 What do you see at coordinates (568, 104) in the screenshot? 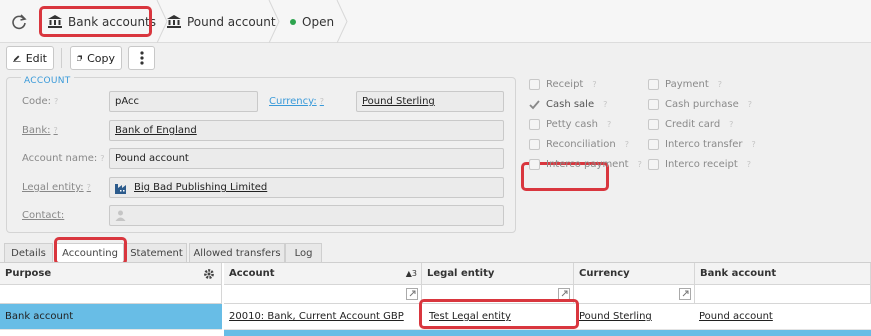
I see `cash-sale-checkbox: Cash sale?` at bounding box center [568, 104].